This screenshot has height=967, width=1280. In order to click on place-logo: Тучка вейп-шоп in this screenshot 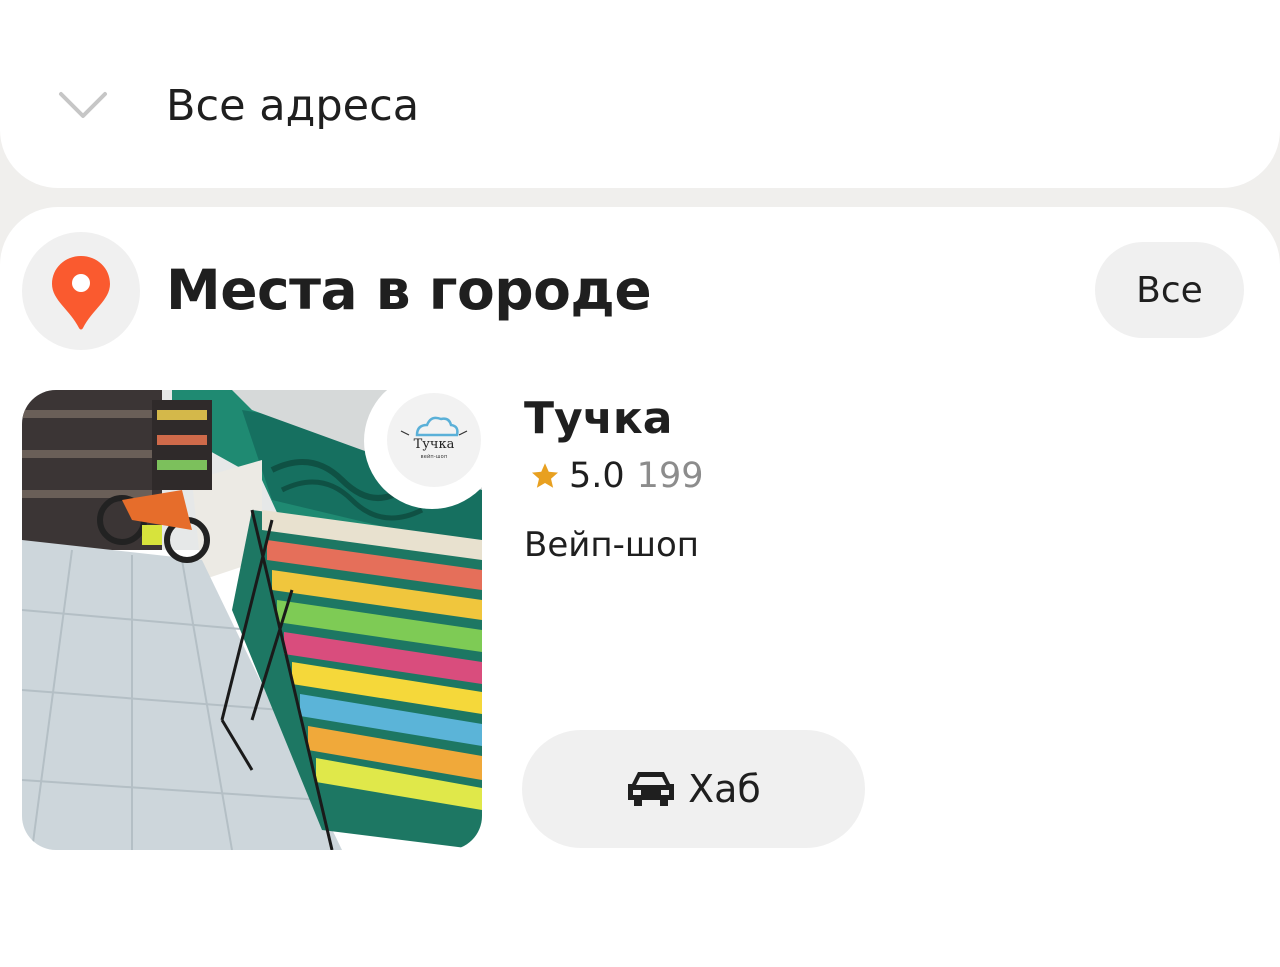, I will do `click(434, 440)`.